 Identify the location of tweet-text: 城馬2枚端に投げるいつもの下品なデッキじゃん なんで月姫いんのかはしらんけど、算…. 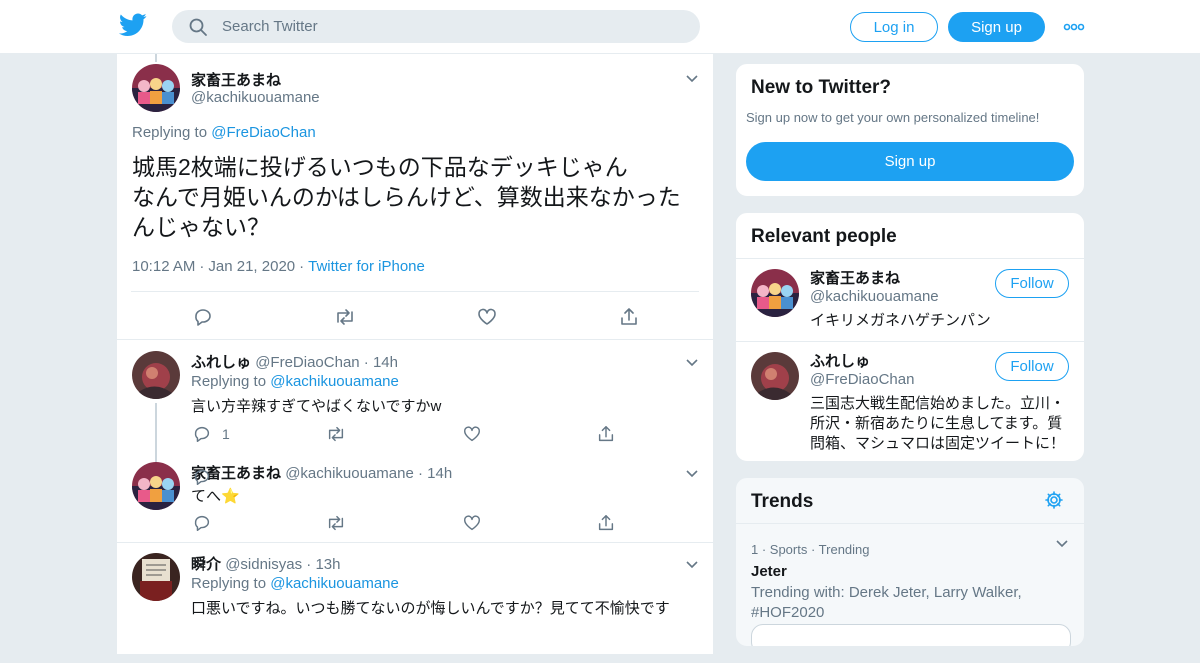
(406, 197).